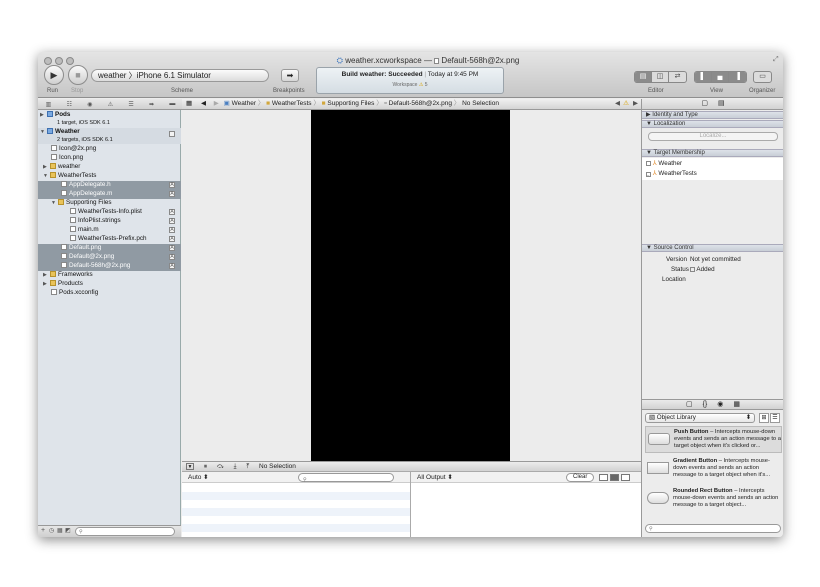 The image size is (820, 587). I want to click on nav-file-prefix-pch: WeatherTests-Prefix.pch A, so click(109, 239).